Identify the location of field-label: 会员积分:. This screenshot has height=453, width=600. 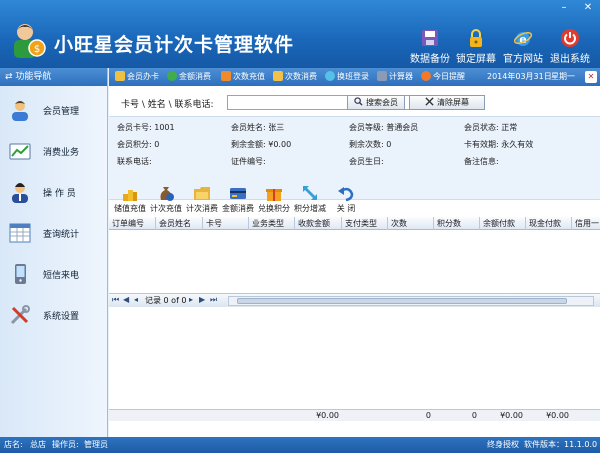
(134, 144).